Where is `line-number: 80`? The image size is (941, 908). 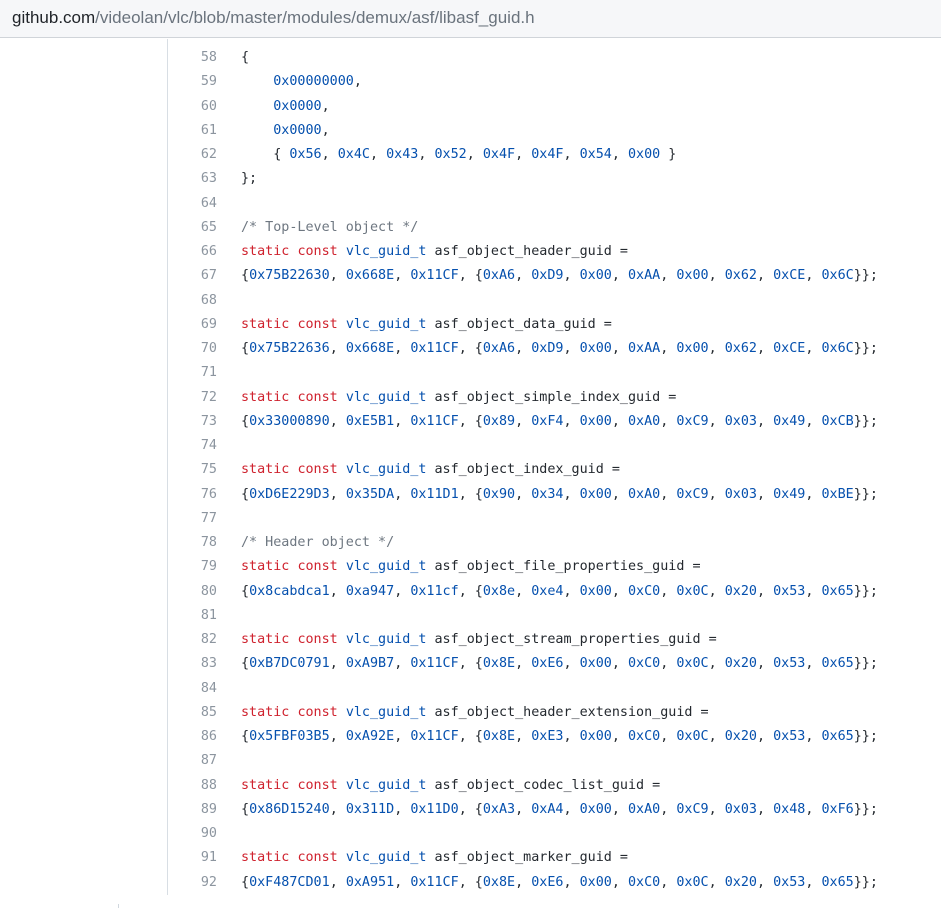 line-number: 80 is located at coordinates (192, 592).